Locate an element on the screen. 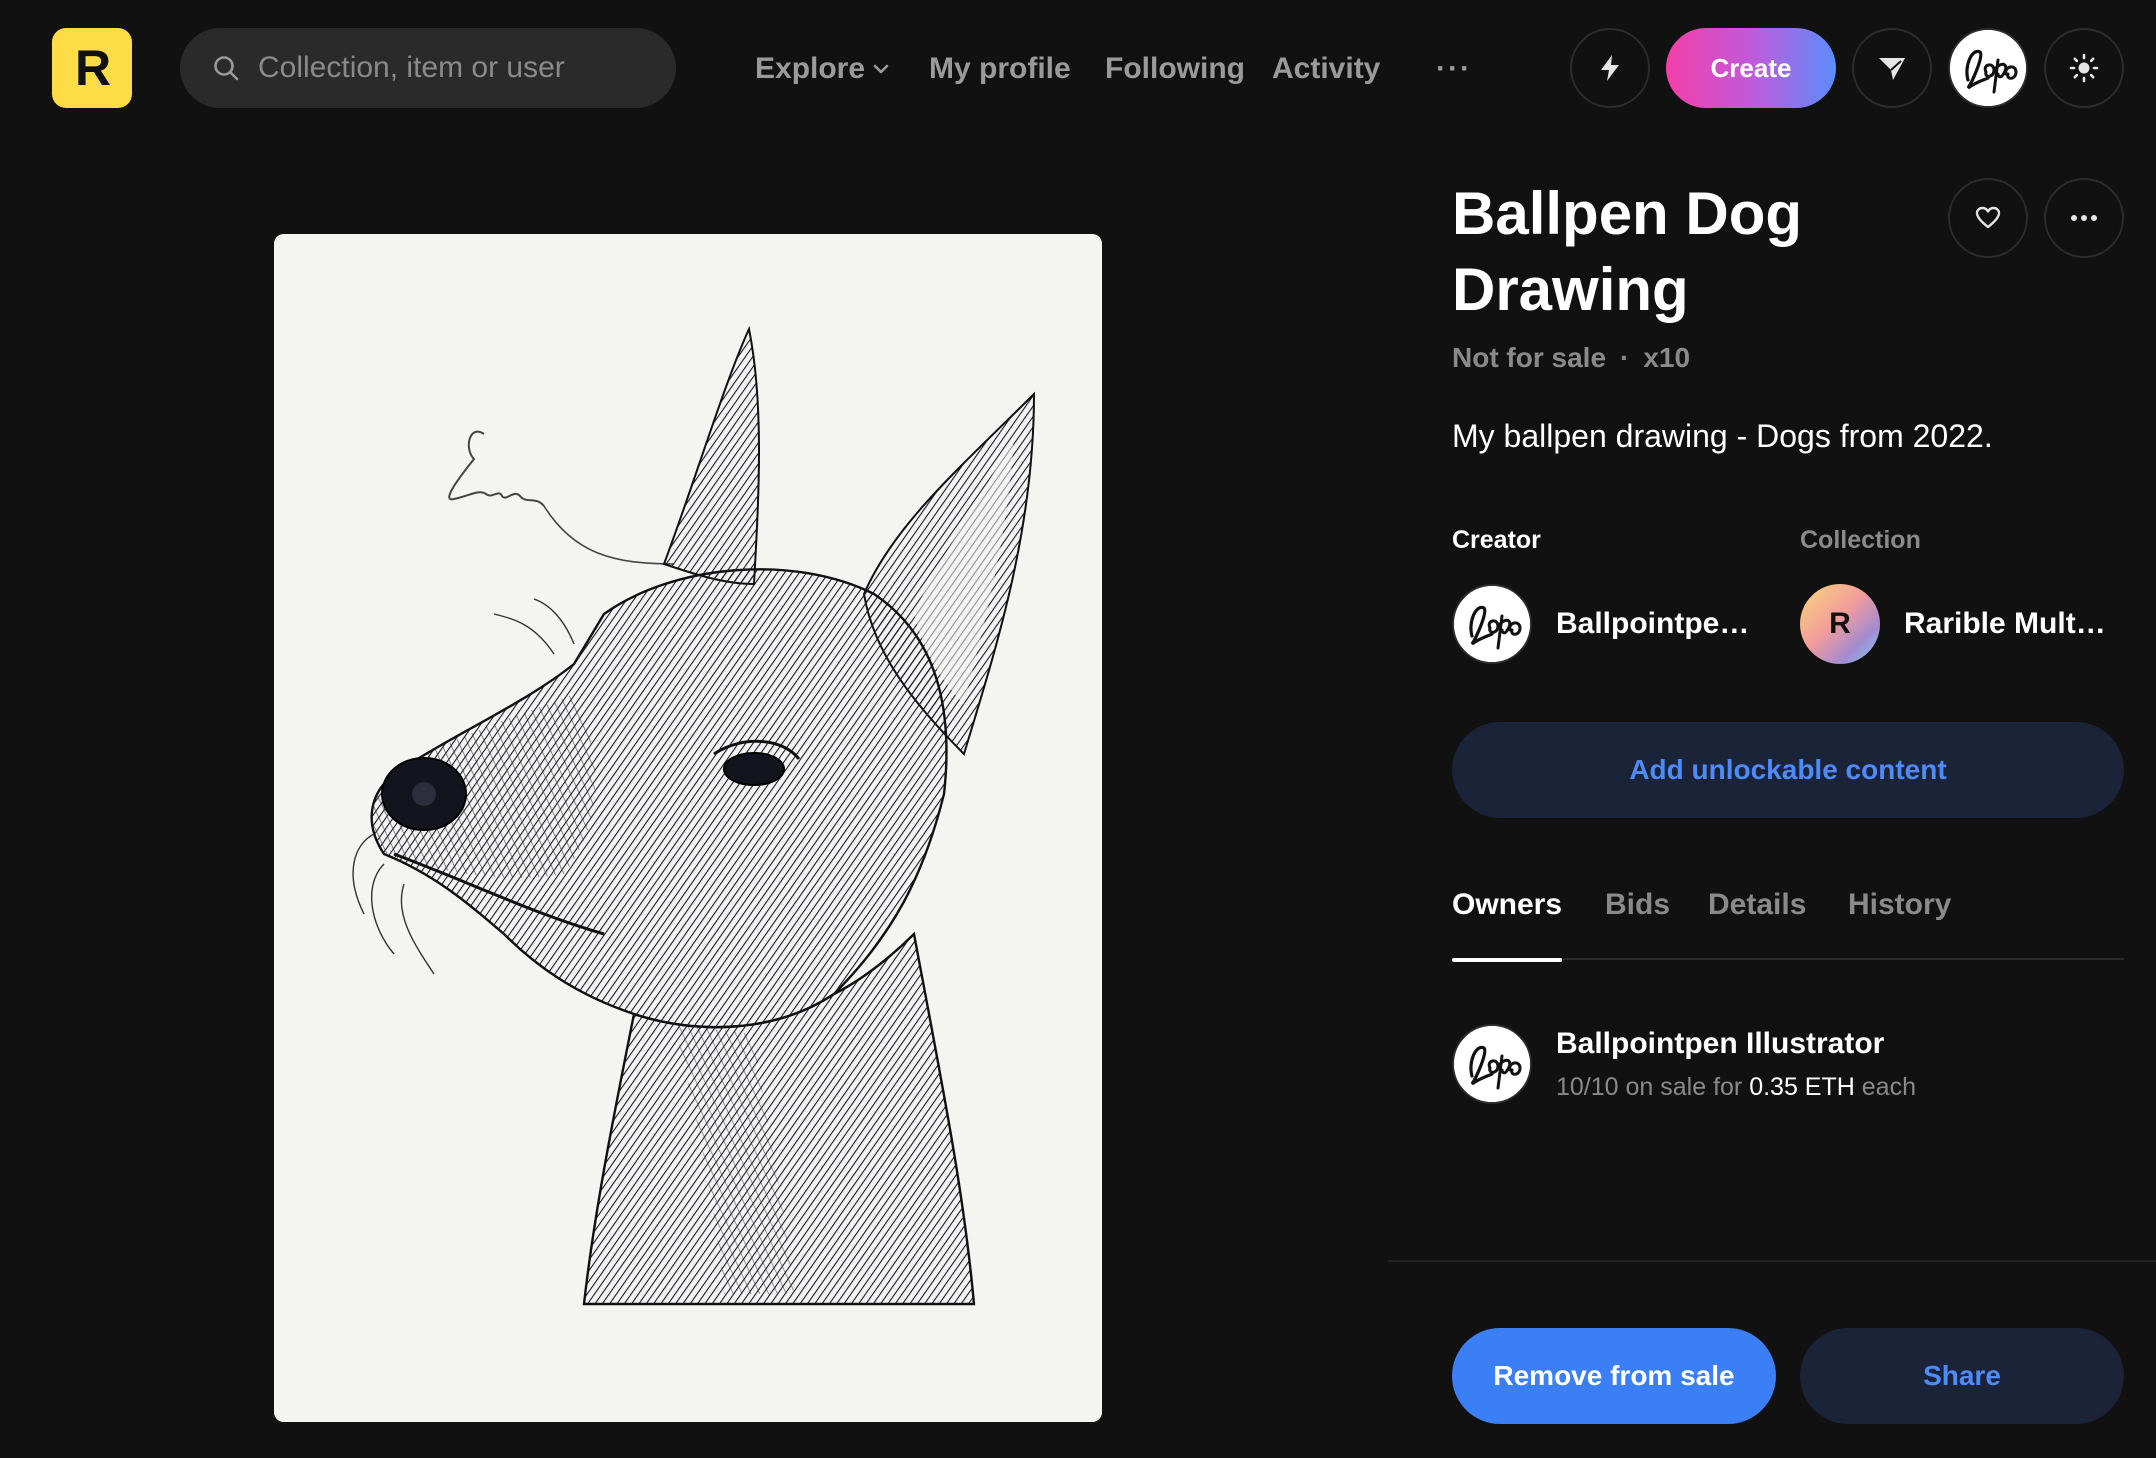 The image size is (2156, 1458). owner-sale-suffix: each is located at coordinates (1888, 1086).